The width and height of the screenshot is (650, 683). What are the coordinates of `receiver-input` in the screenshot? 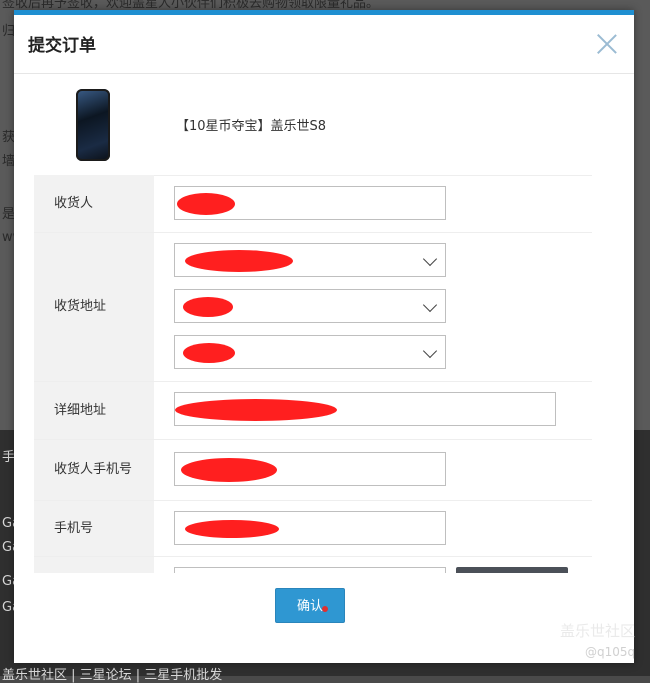 It's located at (310, 203).